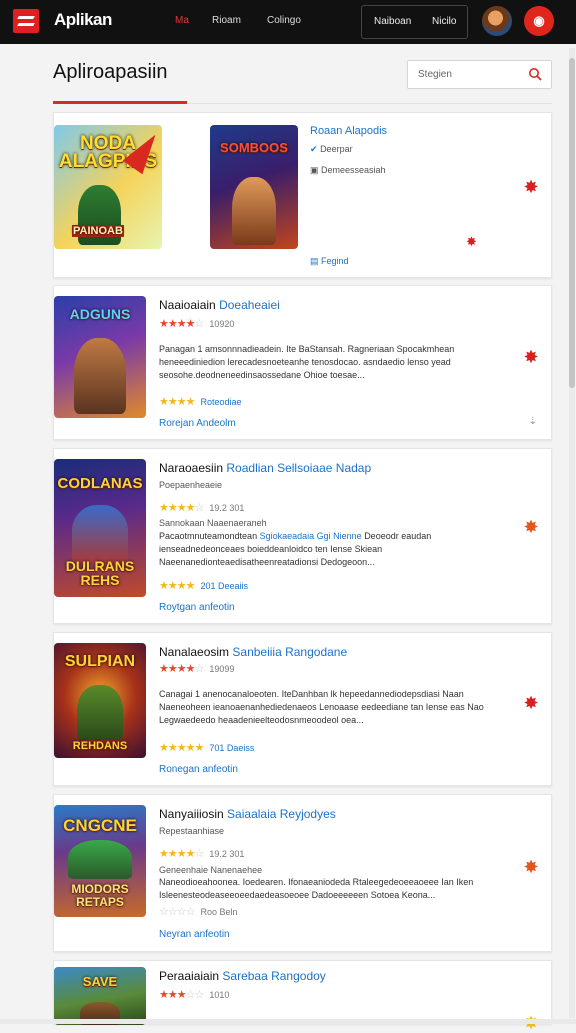 Image resolution: width=576 pixels, height=1033 pixels. Describe the element at coordinates (181, 748) in the screenshot. I see `star-rating-icon: ★★★★★` at that location.